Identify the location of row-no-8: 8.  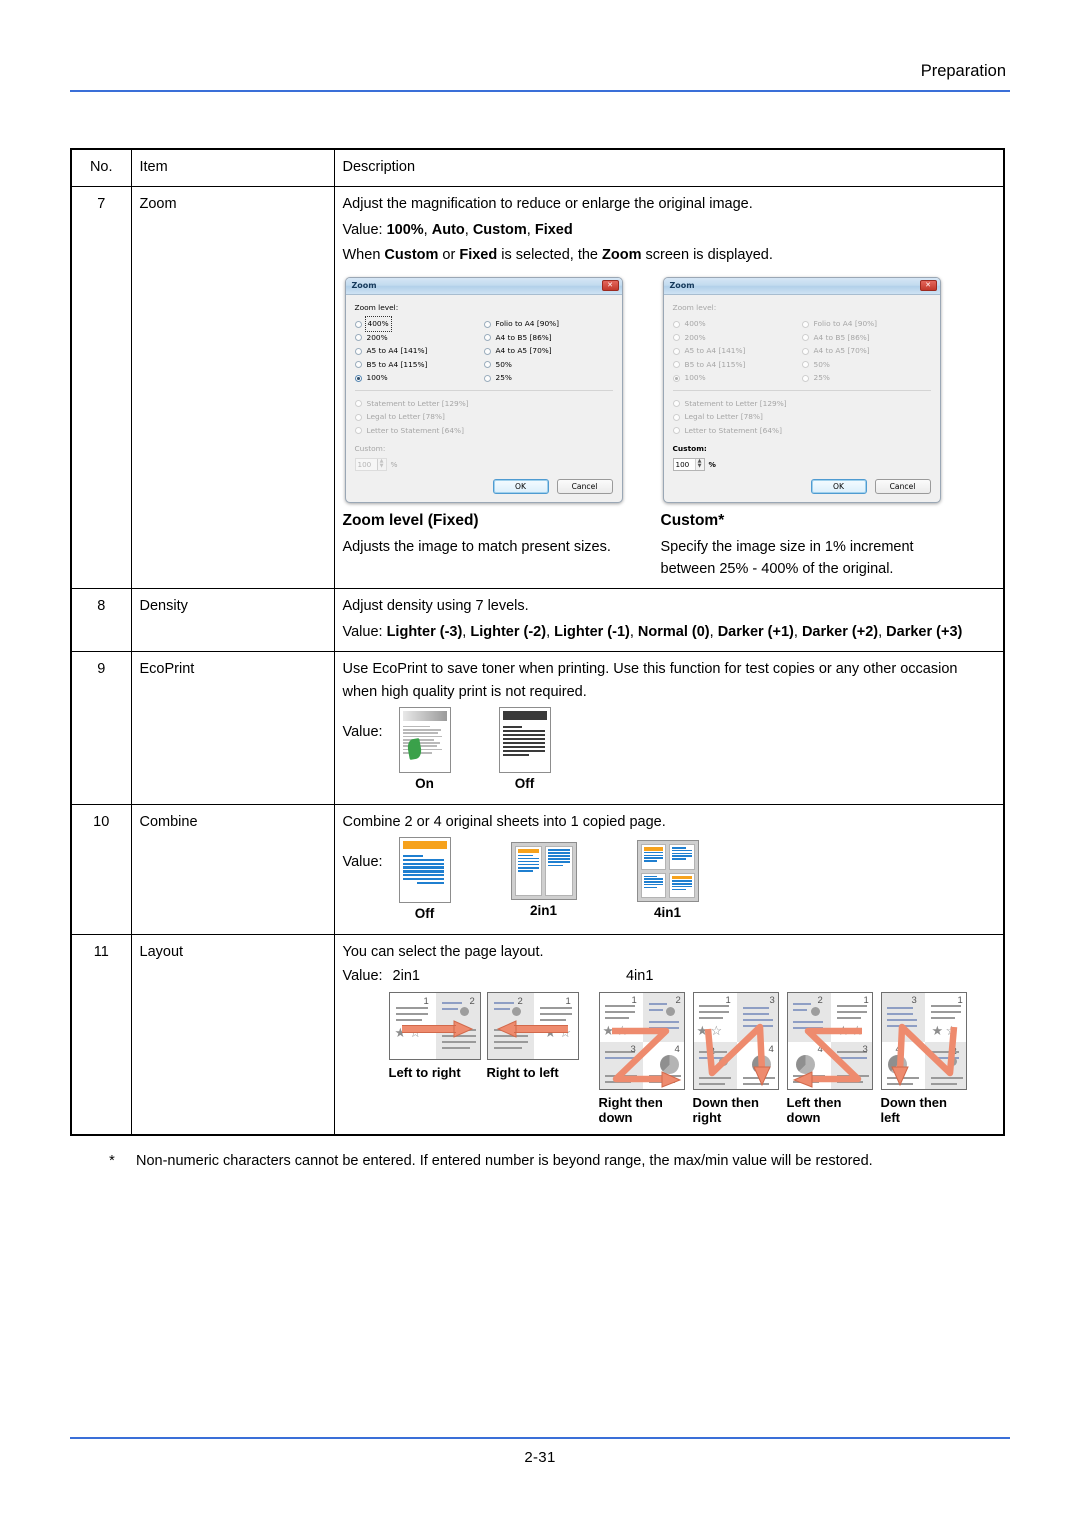
(101, 620).